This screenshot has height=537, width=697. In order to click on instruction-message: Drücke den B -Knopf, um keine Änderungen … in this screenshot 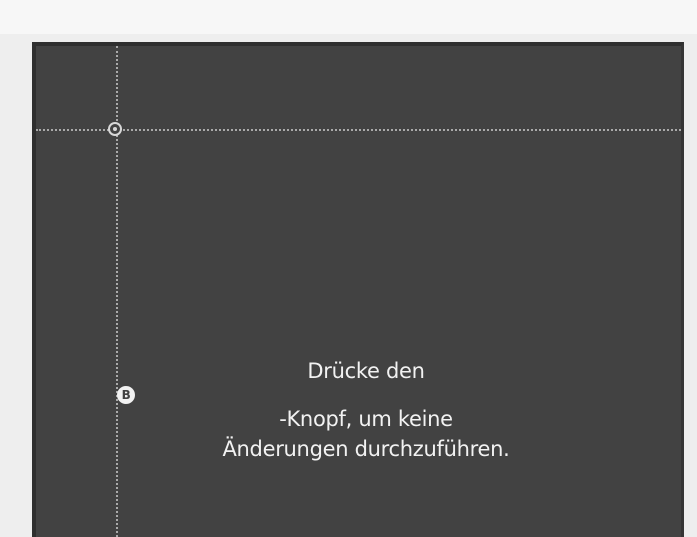, I will do `click(366, 410)`.